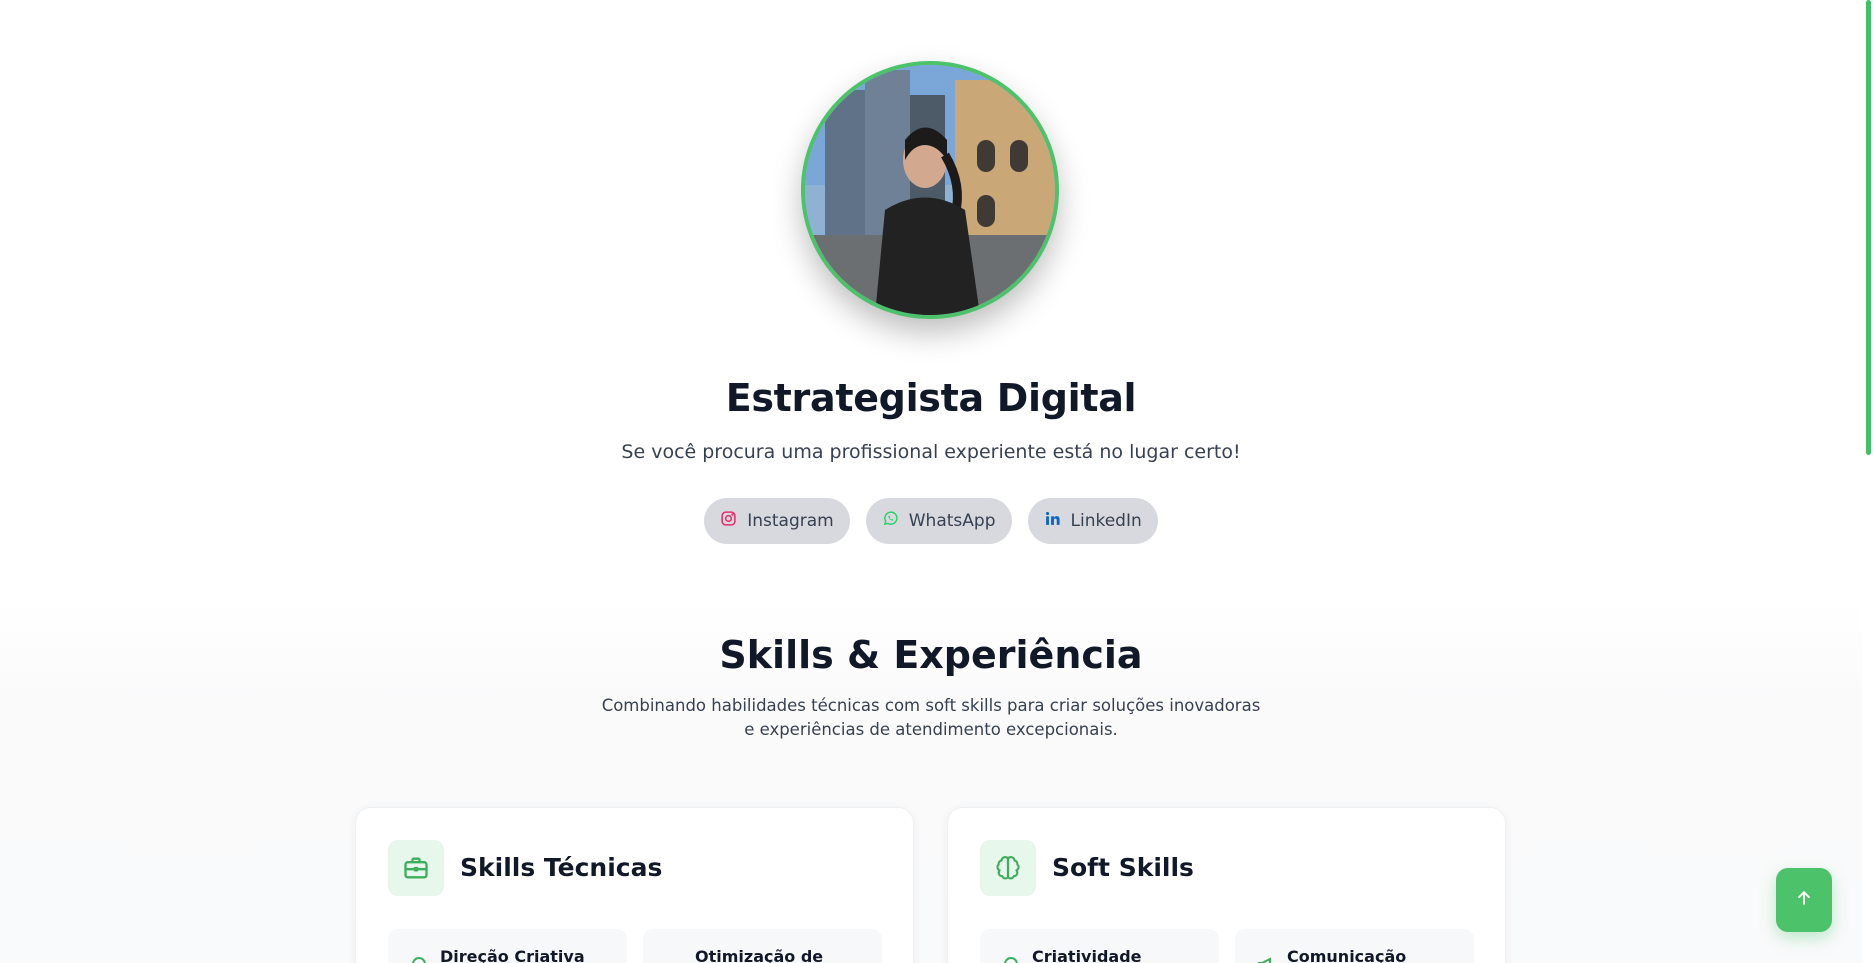 Image resolution: width=1874 pixels, height=963 pixels. What do you see at coordinates (931, 655) in the screenshot?
I see `skills-section-title: Skills & Experiência` at bounding box center [931, 655].